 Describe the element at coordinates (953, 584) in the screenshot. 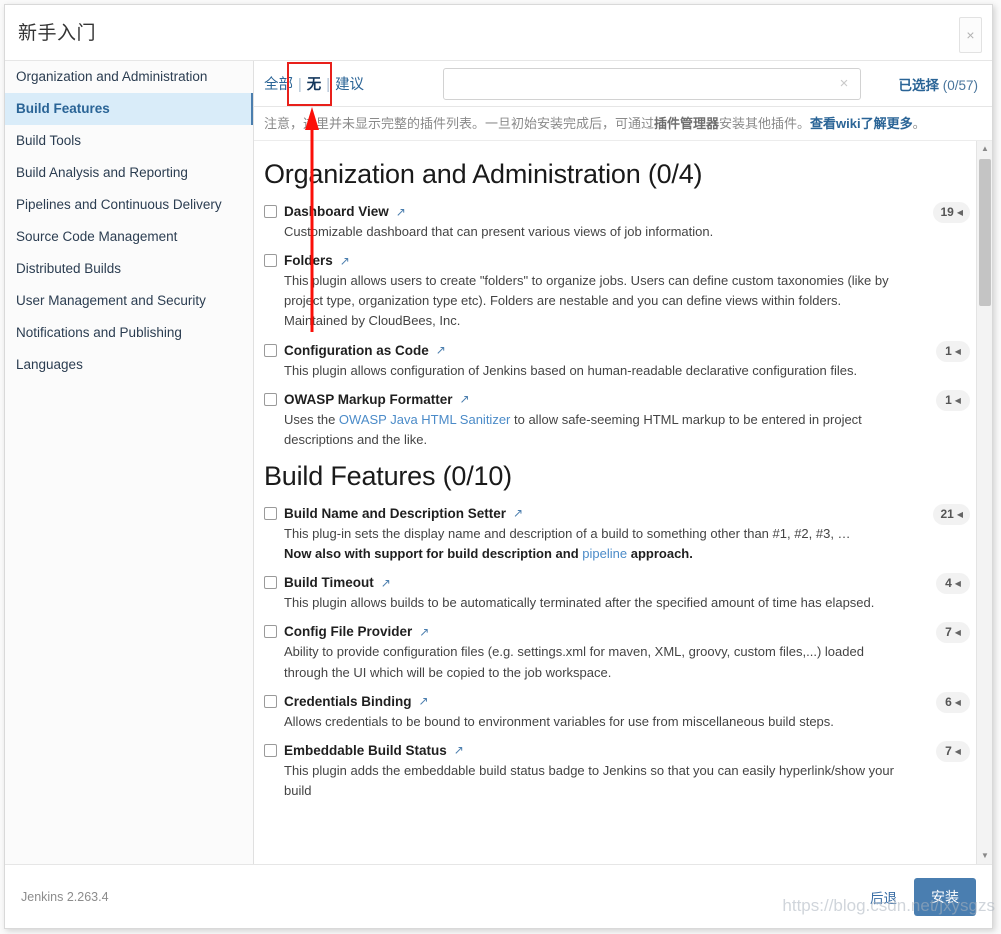

I see `plugin-dependency-badge: 4 ◀` at that location.